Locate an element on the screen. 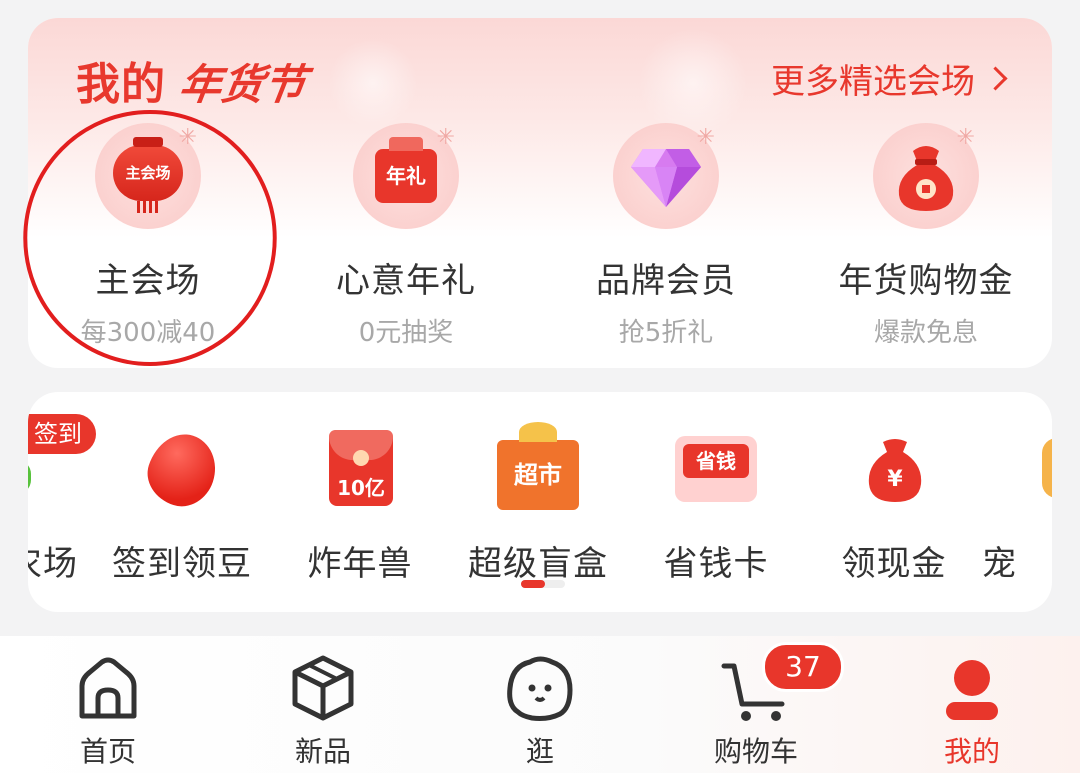 Image resolution: width=1080 pixels, height=773 pixels. tab-browse: 逛 is located at coordinates (540, 711).